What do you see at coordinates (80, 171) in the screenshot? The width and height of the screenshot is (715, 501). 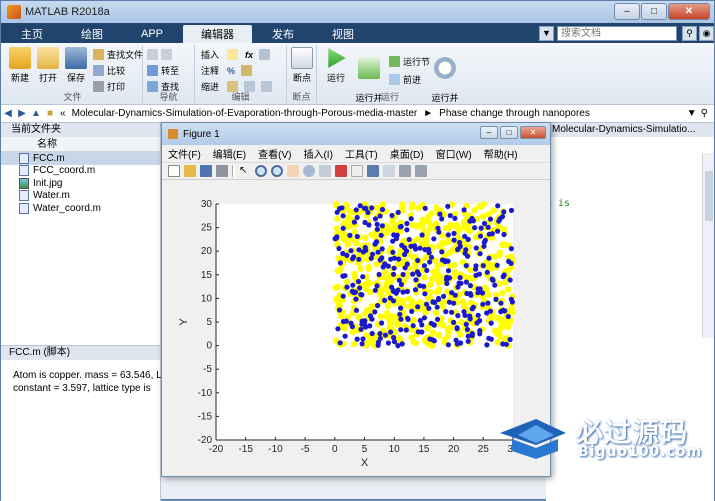 I see `file-list-item: FCC_coord.m` at bounding box center [80, 171].